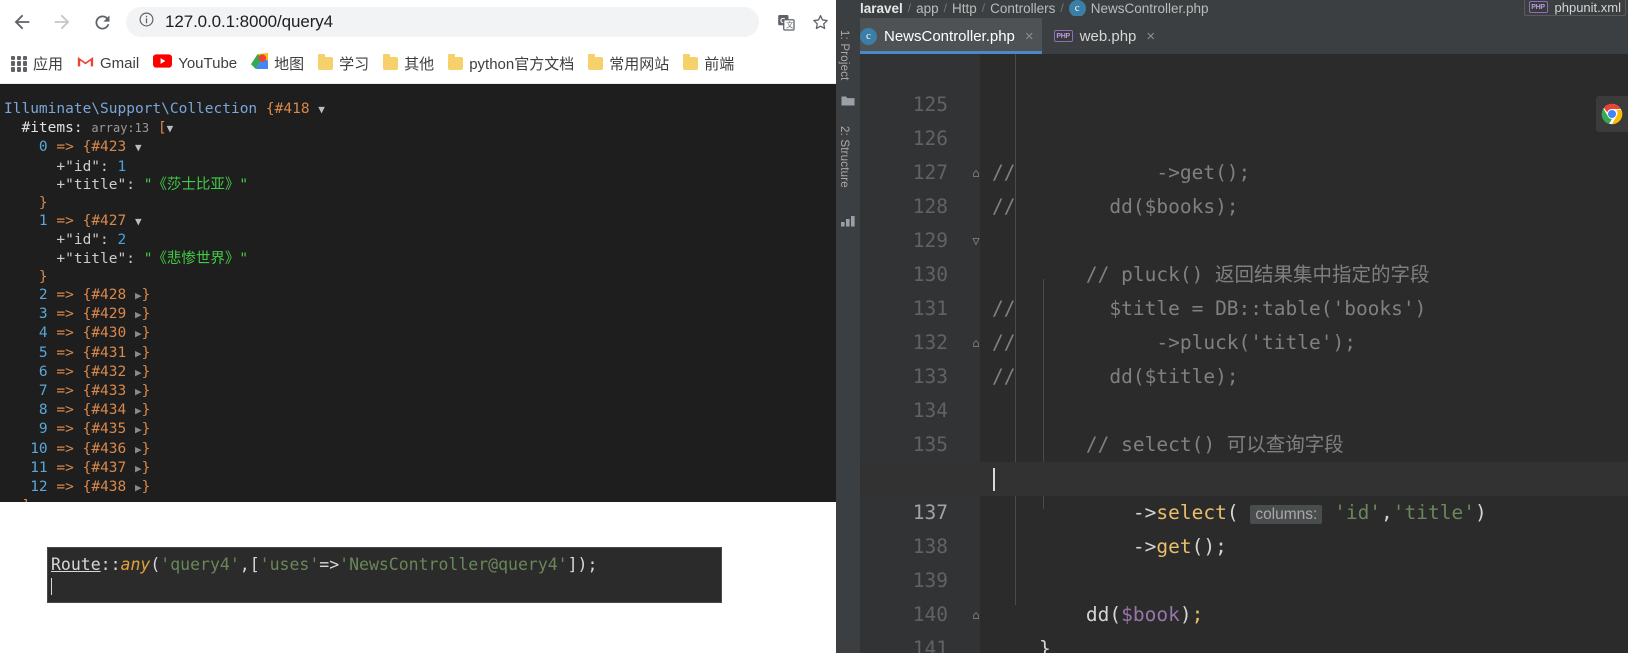 This screenshot has height=653, width=1628. Describe the element at coordinates (522, 64) in the screenshot. I see `bookmark-label: python官方文档` at that location.